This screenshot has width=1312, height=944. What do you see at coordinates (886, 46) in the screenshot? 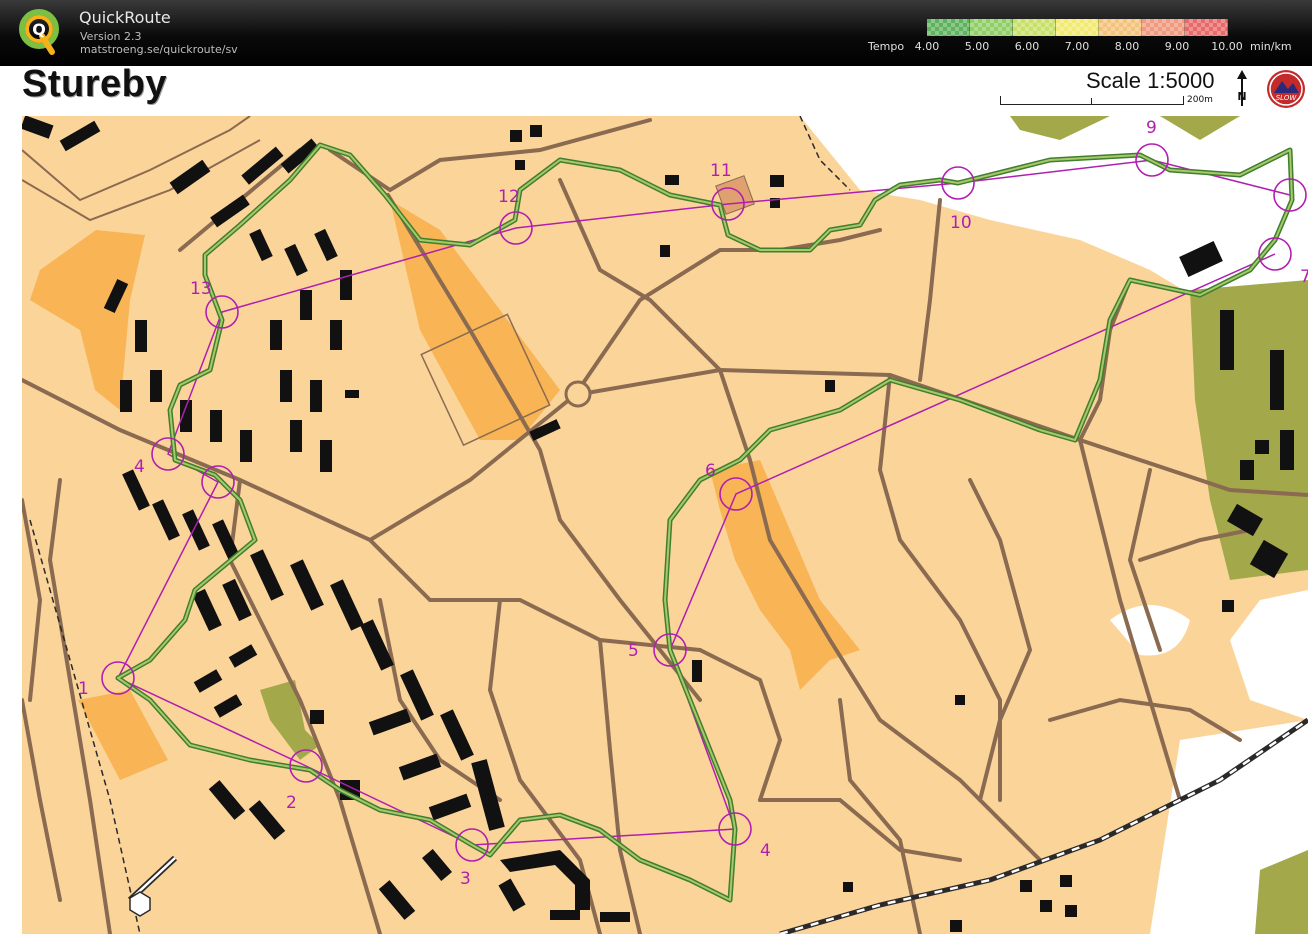
I see `tempo-label: Tempo` at bounding box center [886, 46].